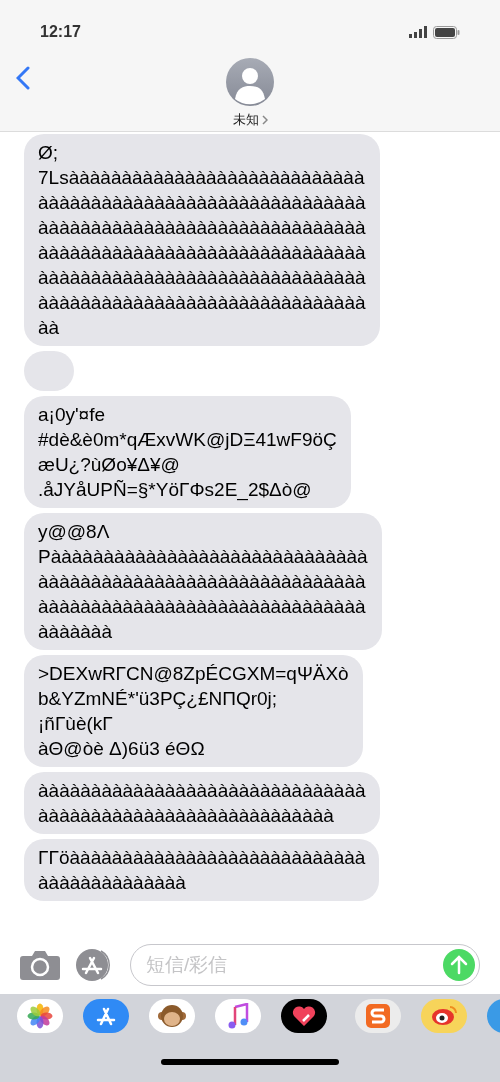  I want to click on message-bubble: ààààààààààààààààààààààààààààààà àààààààààààààààààààààààààààà, so click(202, 803).